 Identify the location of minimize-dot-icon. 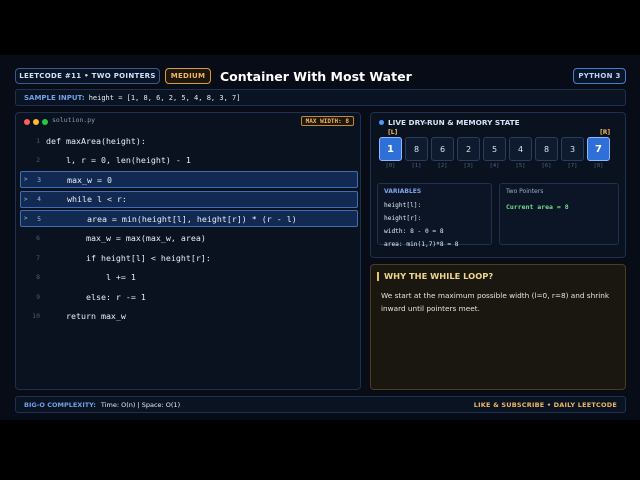
(36, 122).